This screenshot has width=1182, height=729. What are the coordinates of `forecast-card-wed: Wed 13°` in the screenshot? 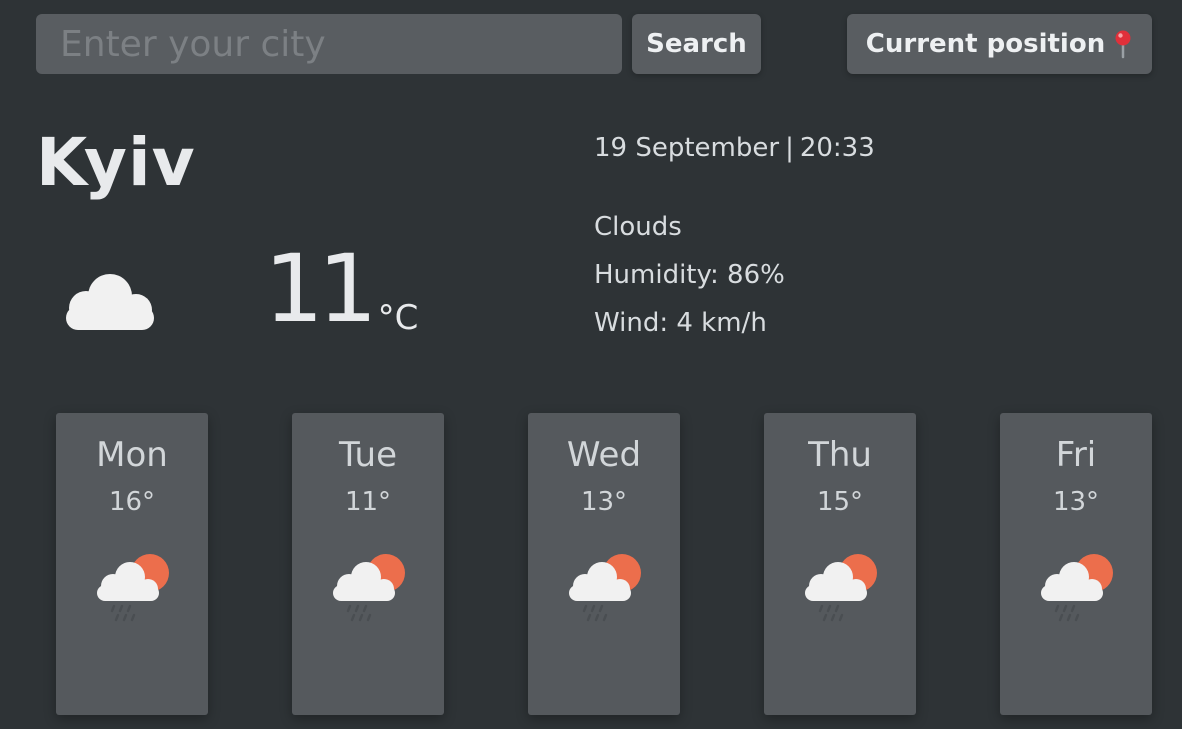 It's located at (604, 564).